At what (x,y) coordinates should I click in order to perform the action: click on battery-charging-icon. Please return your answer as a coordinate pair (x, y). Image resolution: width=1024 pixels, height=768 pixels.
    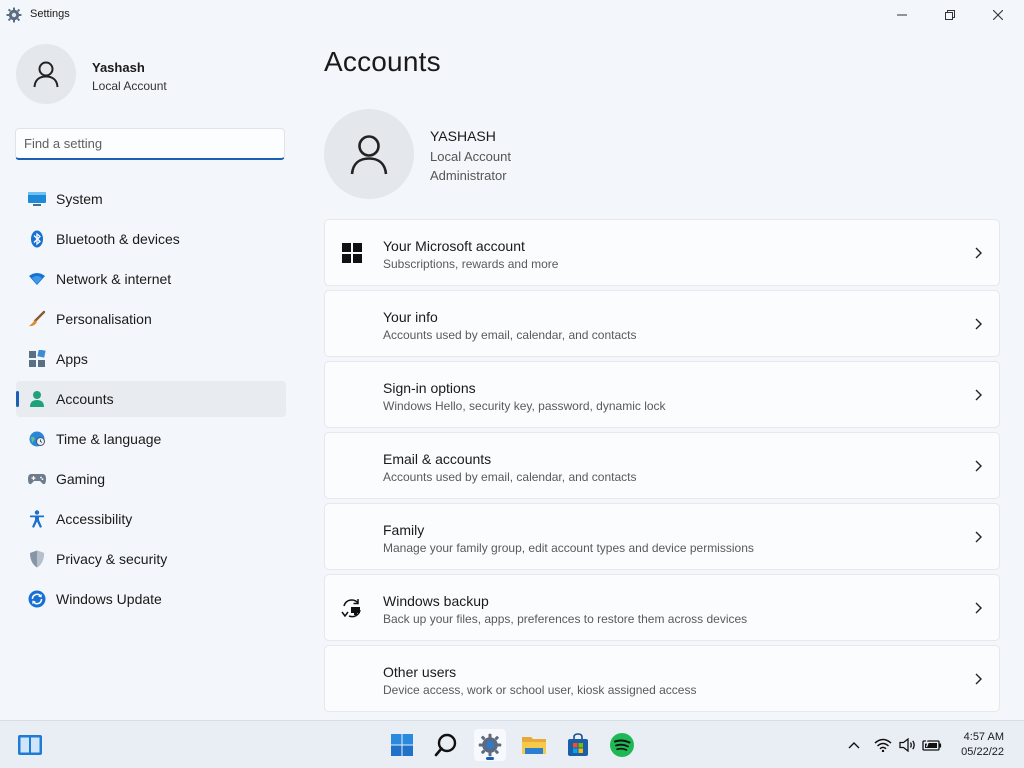
    Looking at the image, I should click on (932, 744).